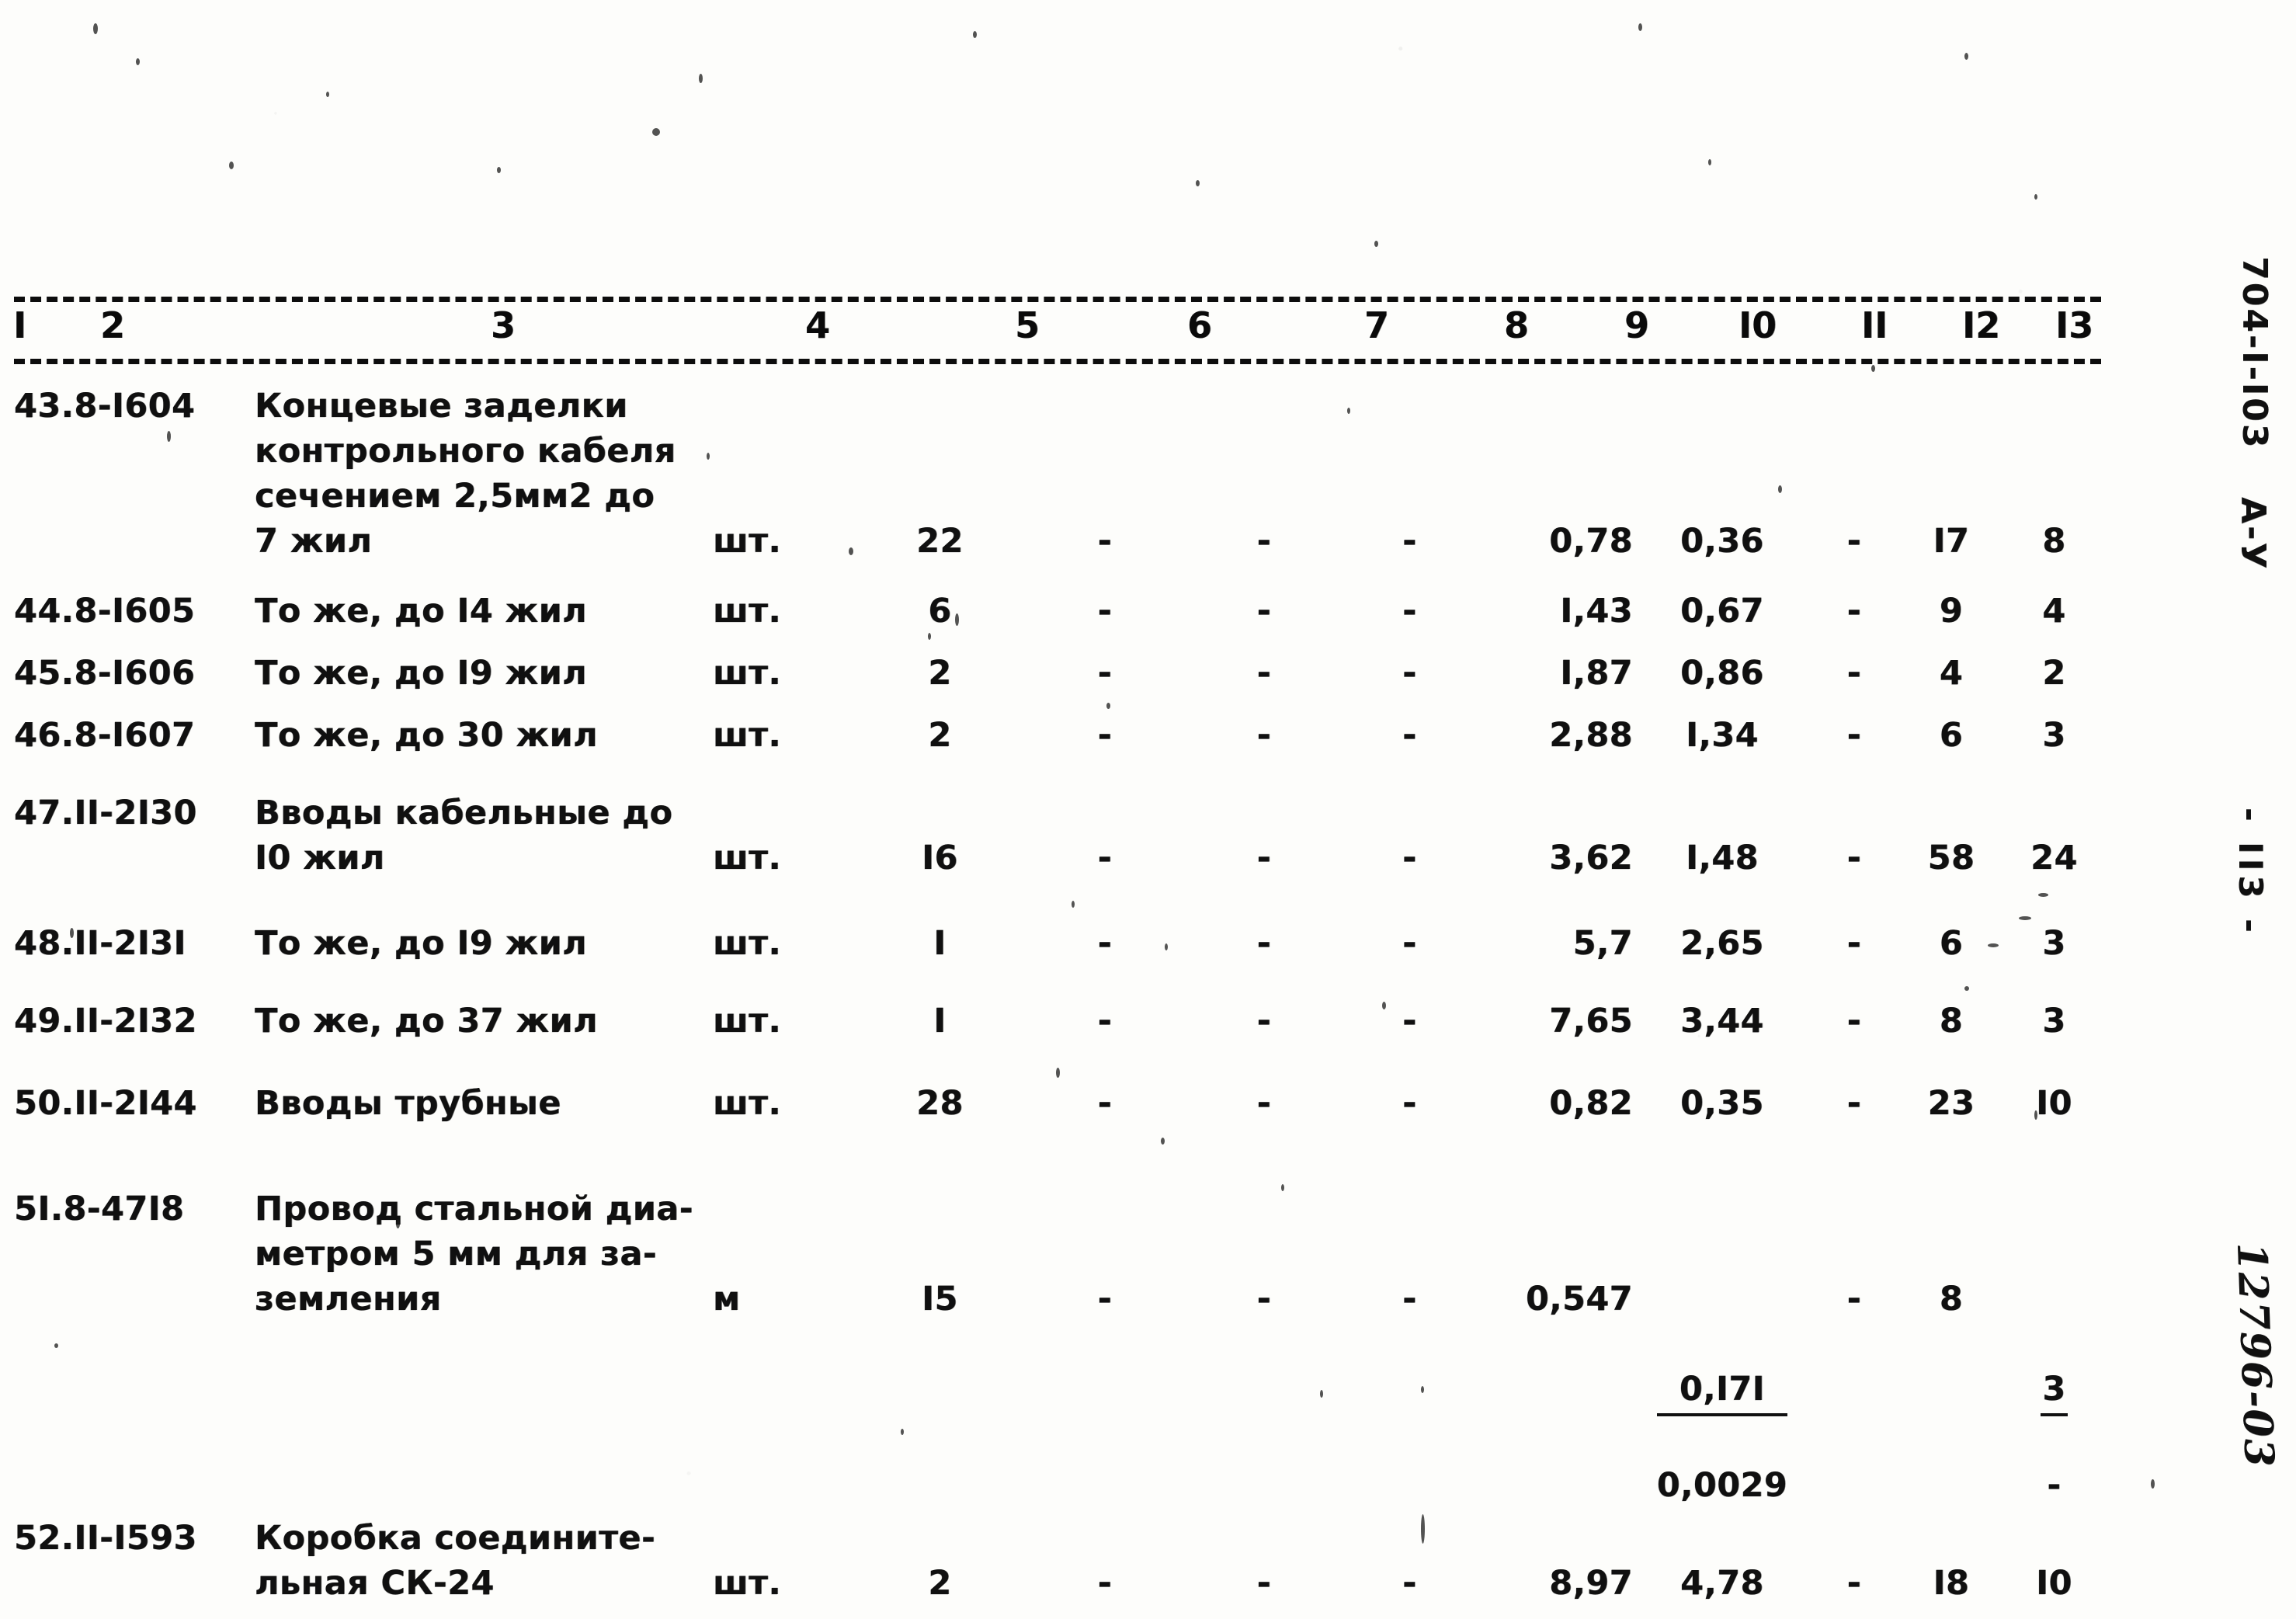  I want to click on row-unit: м, so click(727, 1299).